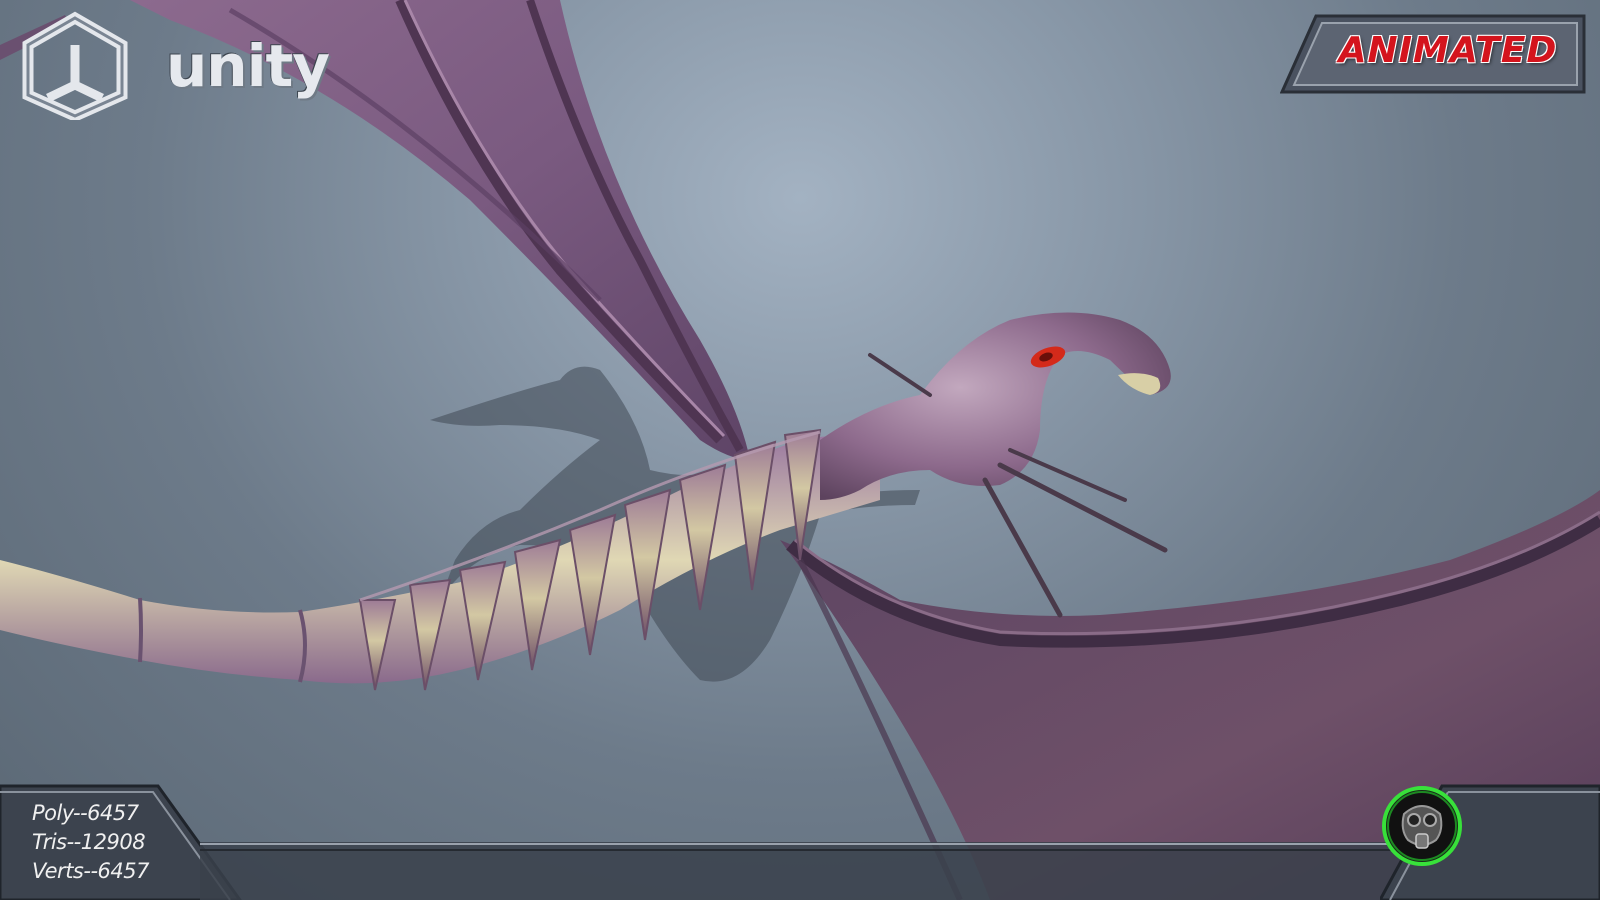  I want to click on dragon-head, so click(995, 406).